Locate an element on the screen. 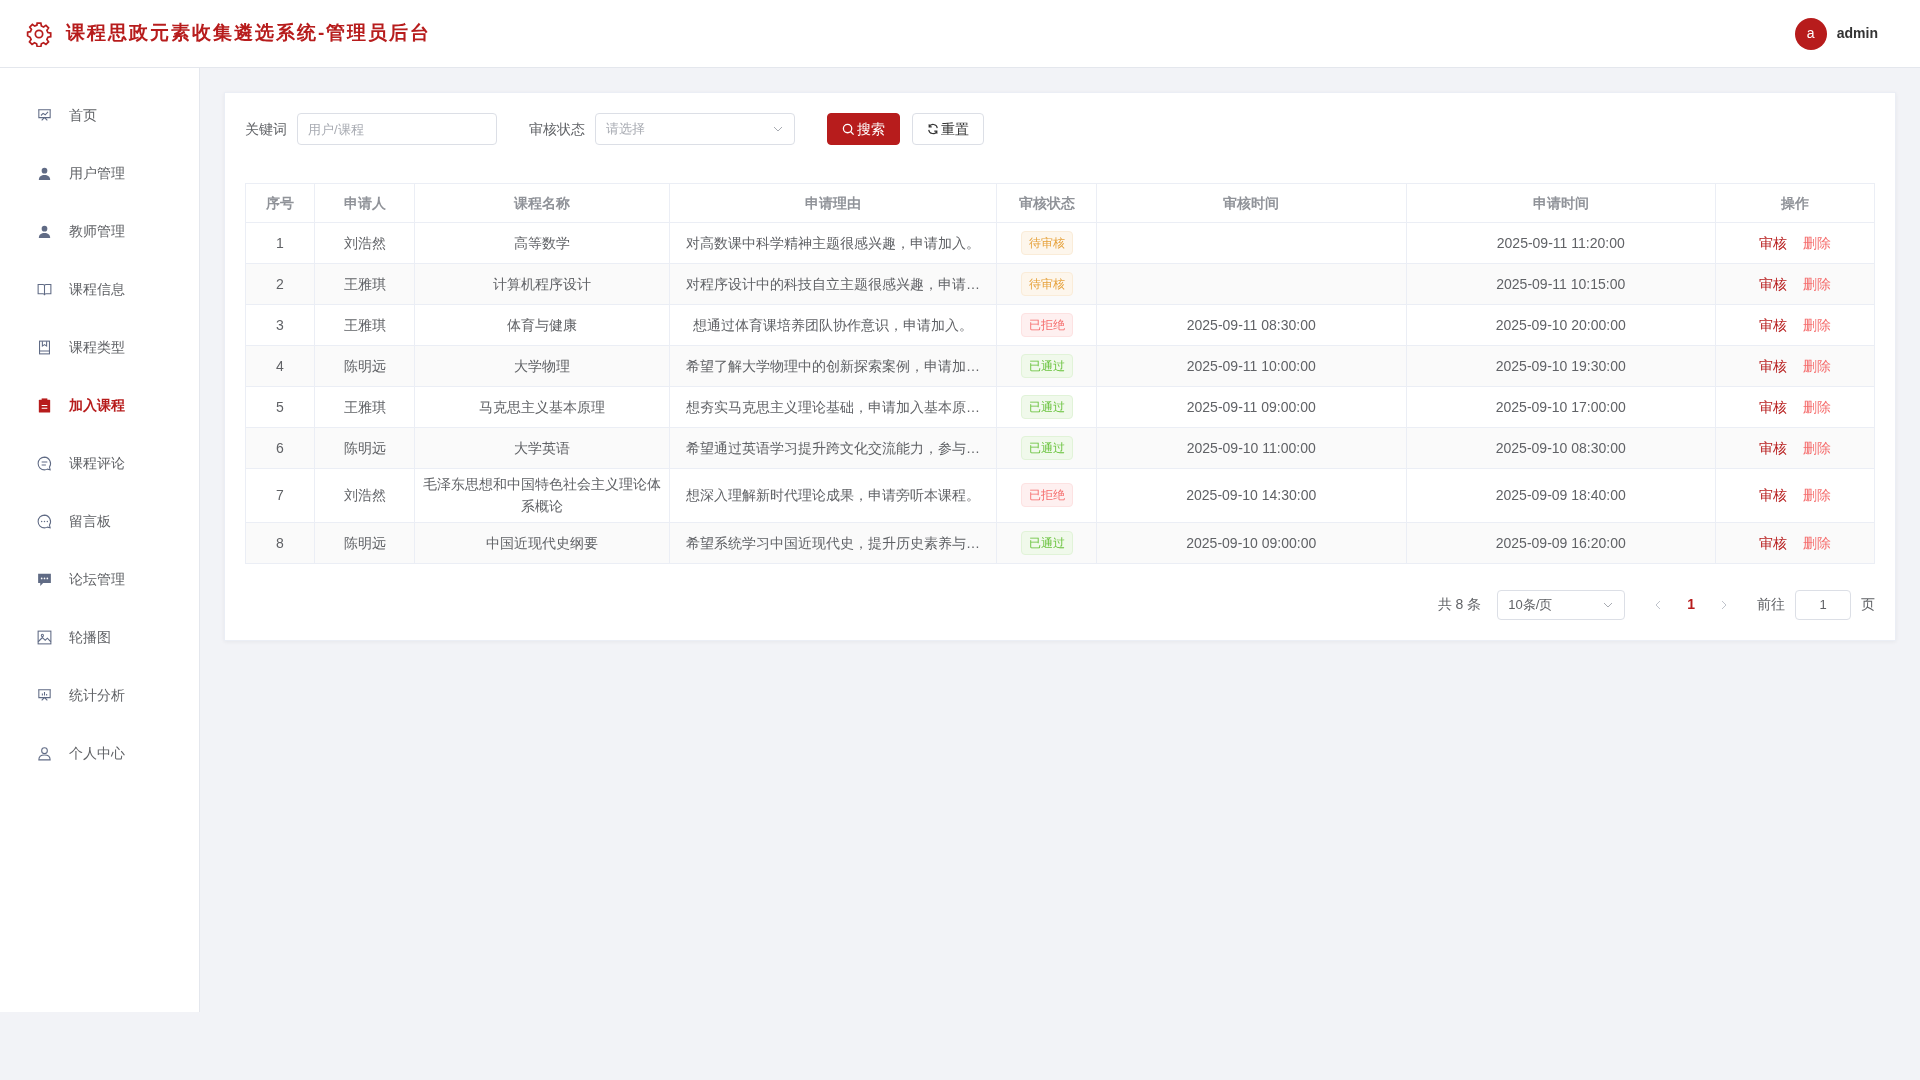  page-suffix: 页 is located at coordinates (1868, 605).